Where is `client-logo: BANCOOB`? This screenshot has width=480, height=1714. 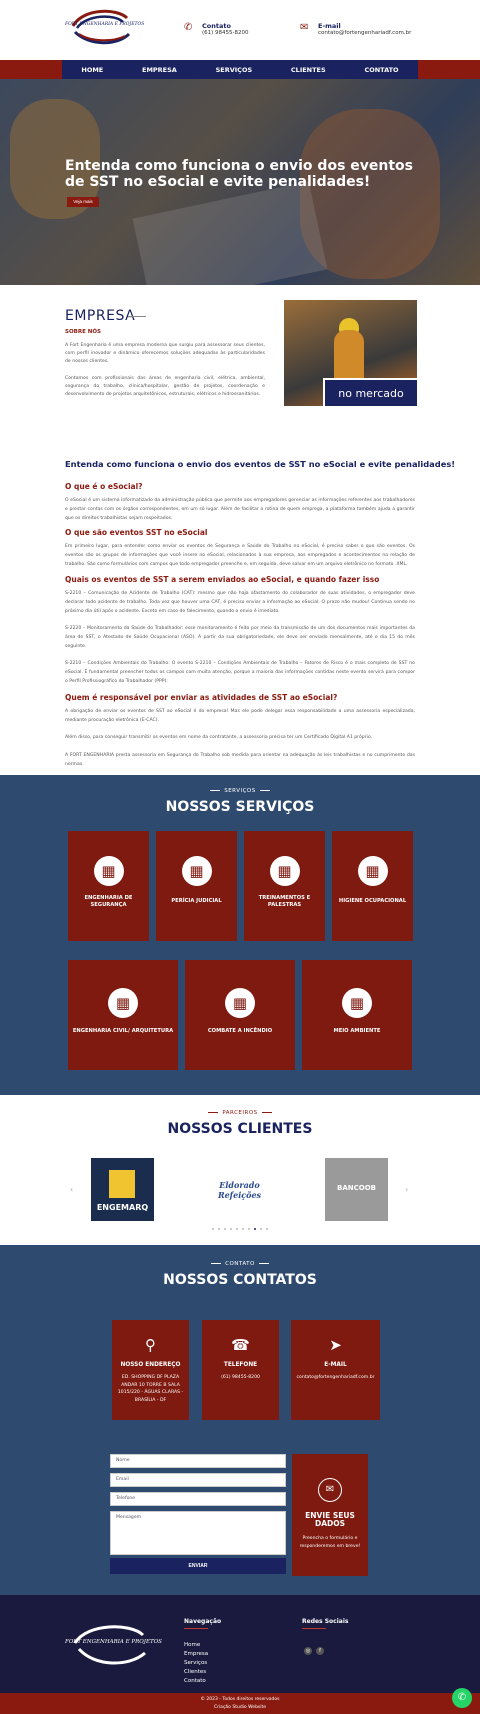
client-logo: BANCOOB is located at coordinates (356, 1189).